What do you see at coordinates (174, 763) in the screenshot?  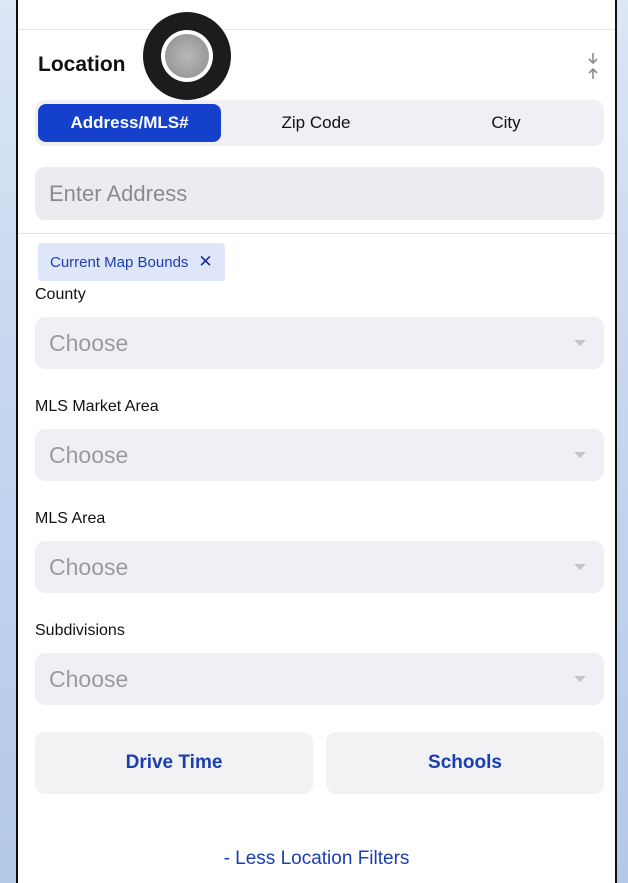 I see `drive-time-button: Drive Time` at bounding box center [174, 763].